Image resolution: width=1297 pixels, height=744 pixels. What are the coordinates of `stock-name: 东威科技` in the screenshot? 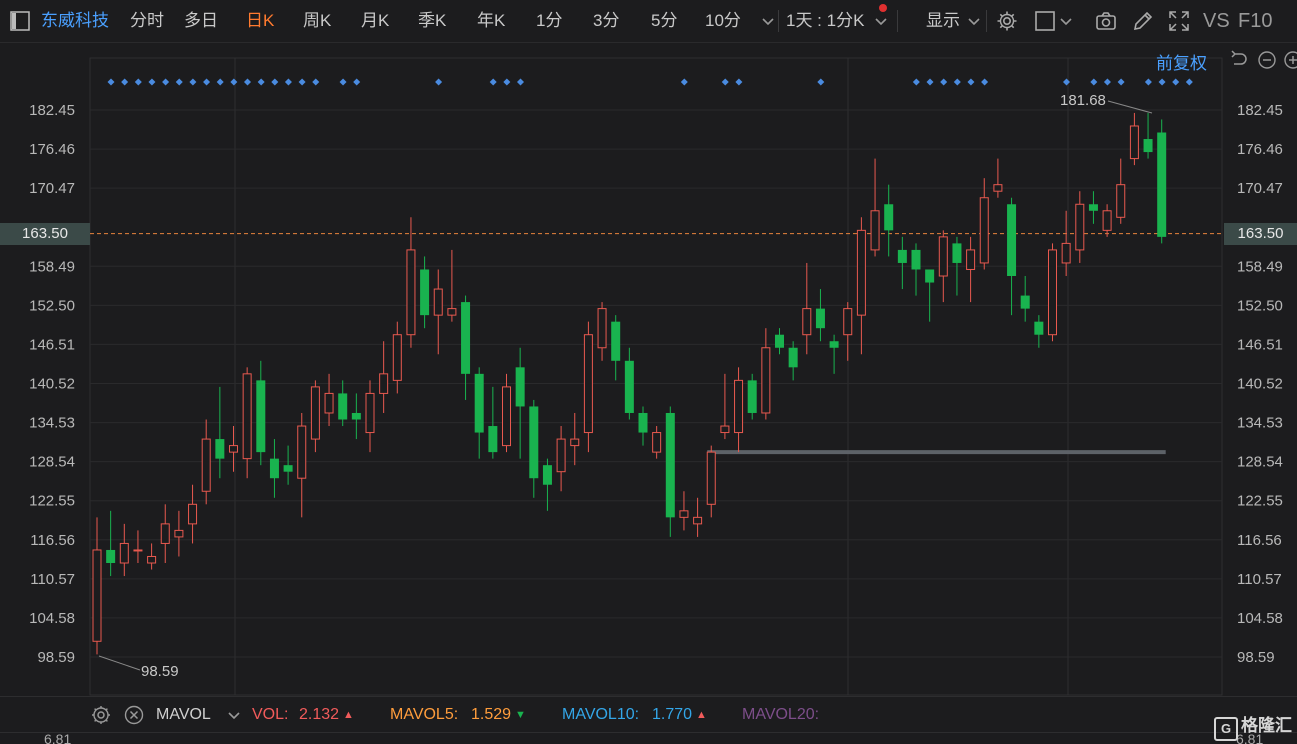 It's located at (75, 21).